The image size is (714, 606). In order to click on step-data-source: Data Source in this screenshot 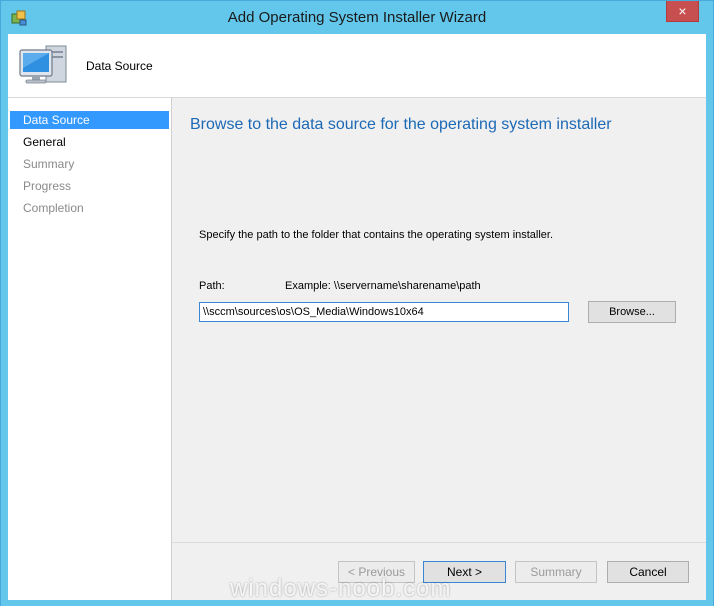, I will do `click(89, 120)`.